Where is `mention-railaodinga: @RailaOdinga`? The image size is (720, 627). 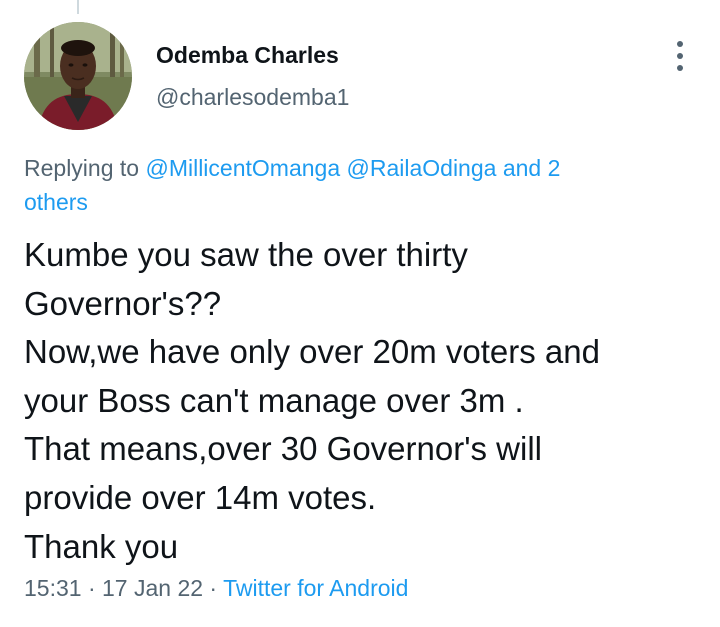 mention-railaodinga: @RailaOdinga is located at coordinates (422, 168).